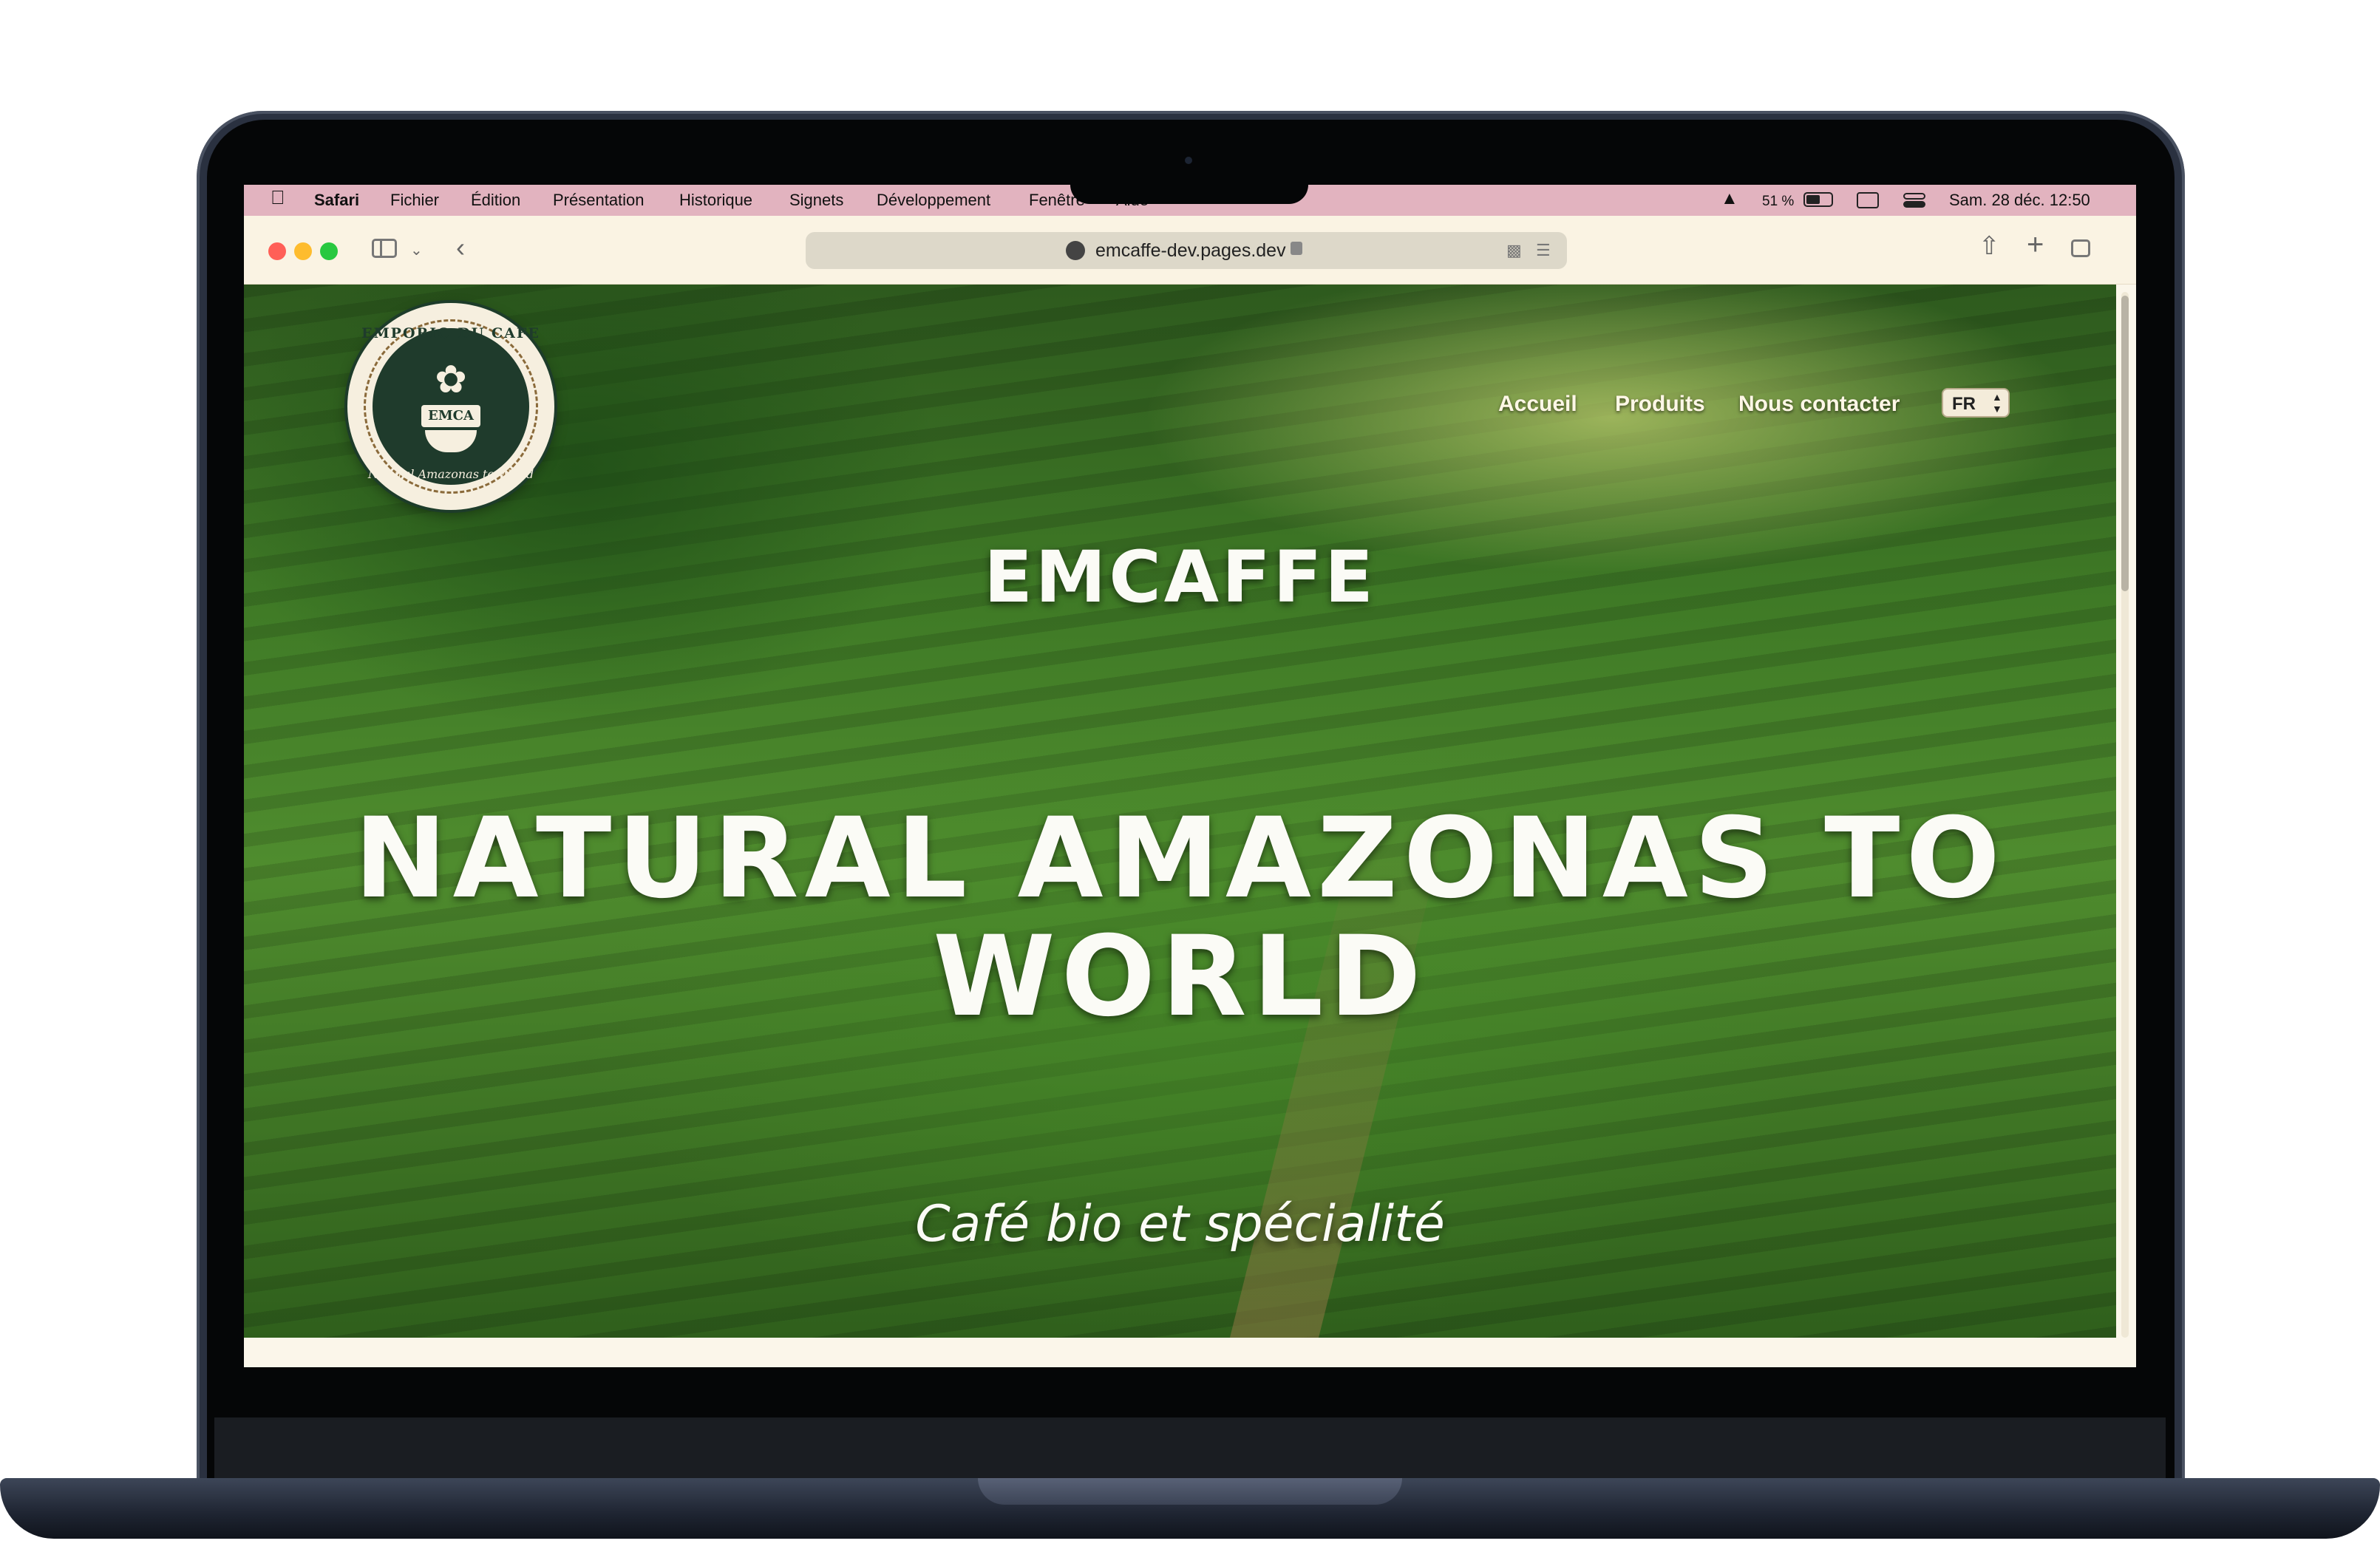 The image size is (2380, 1552). Describe the element at coordinates (384, 249) in the screenshot. I see `sidebar-toggle-icon` at that location.